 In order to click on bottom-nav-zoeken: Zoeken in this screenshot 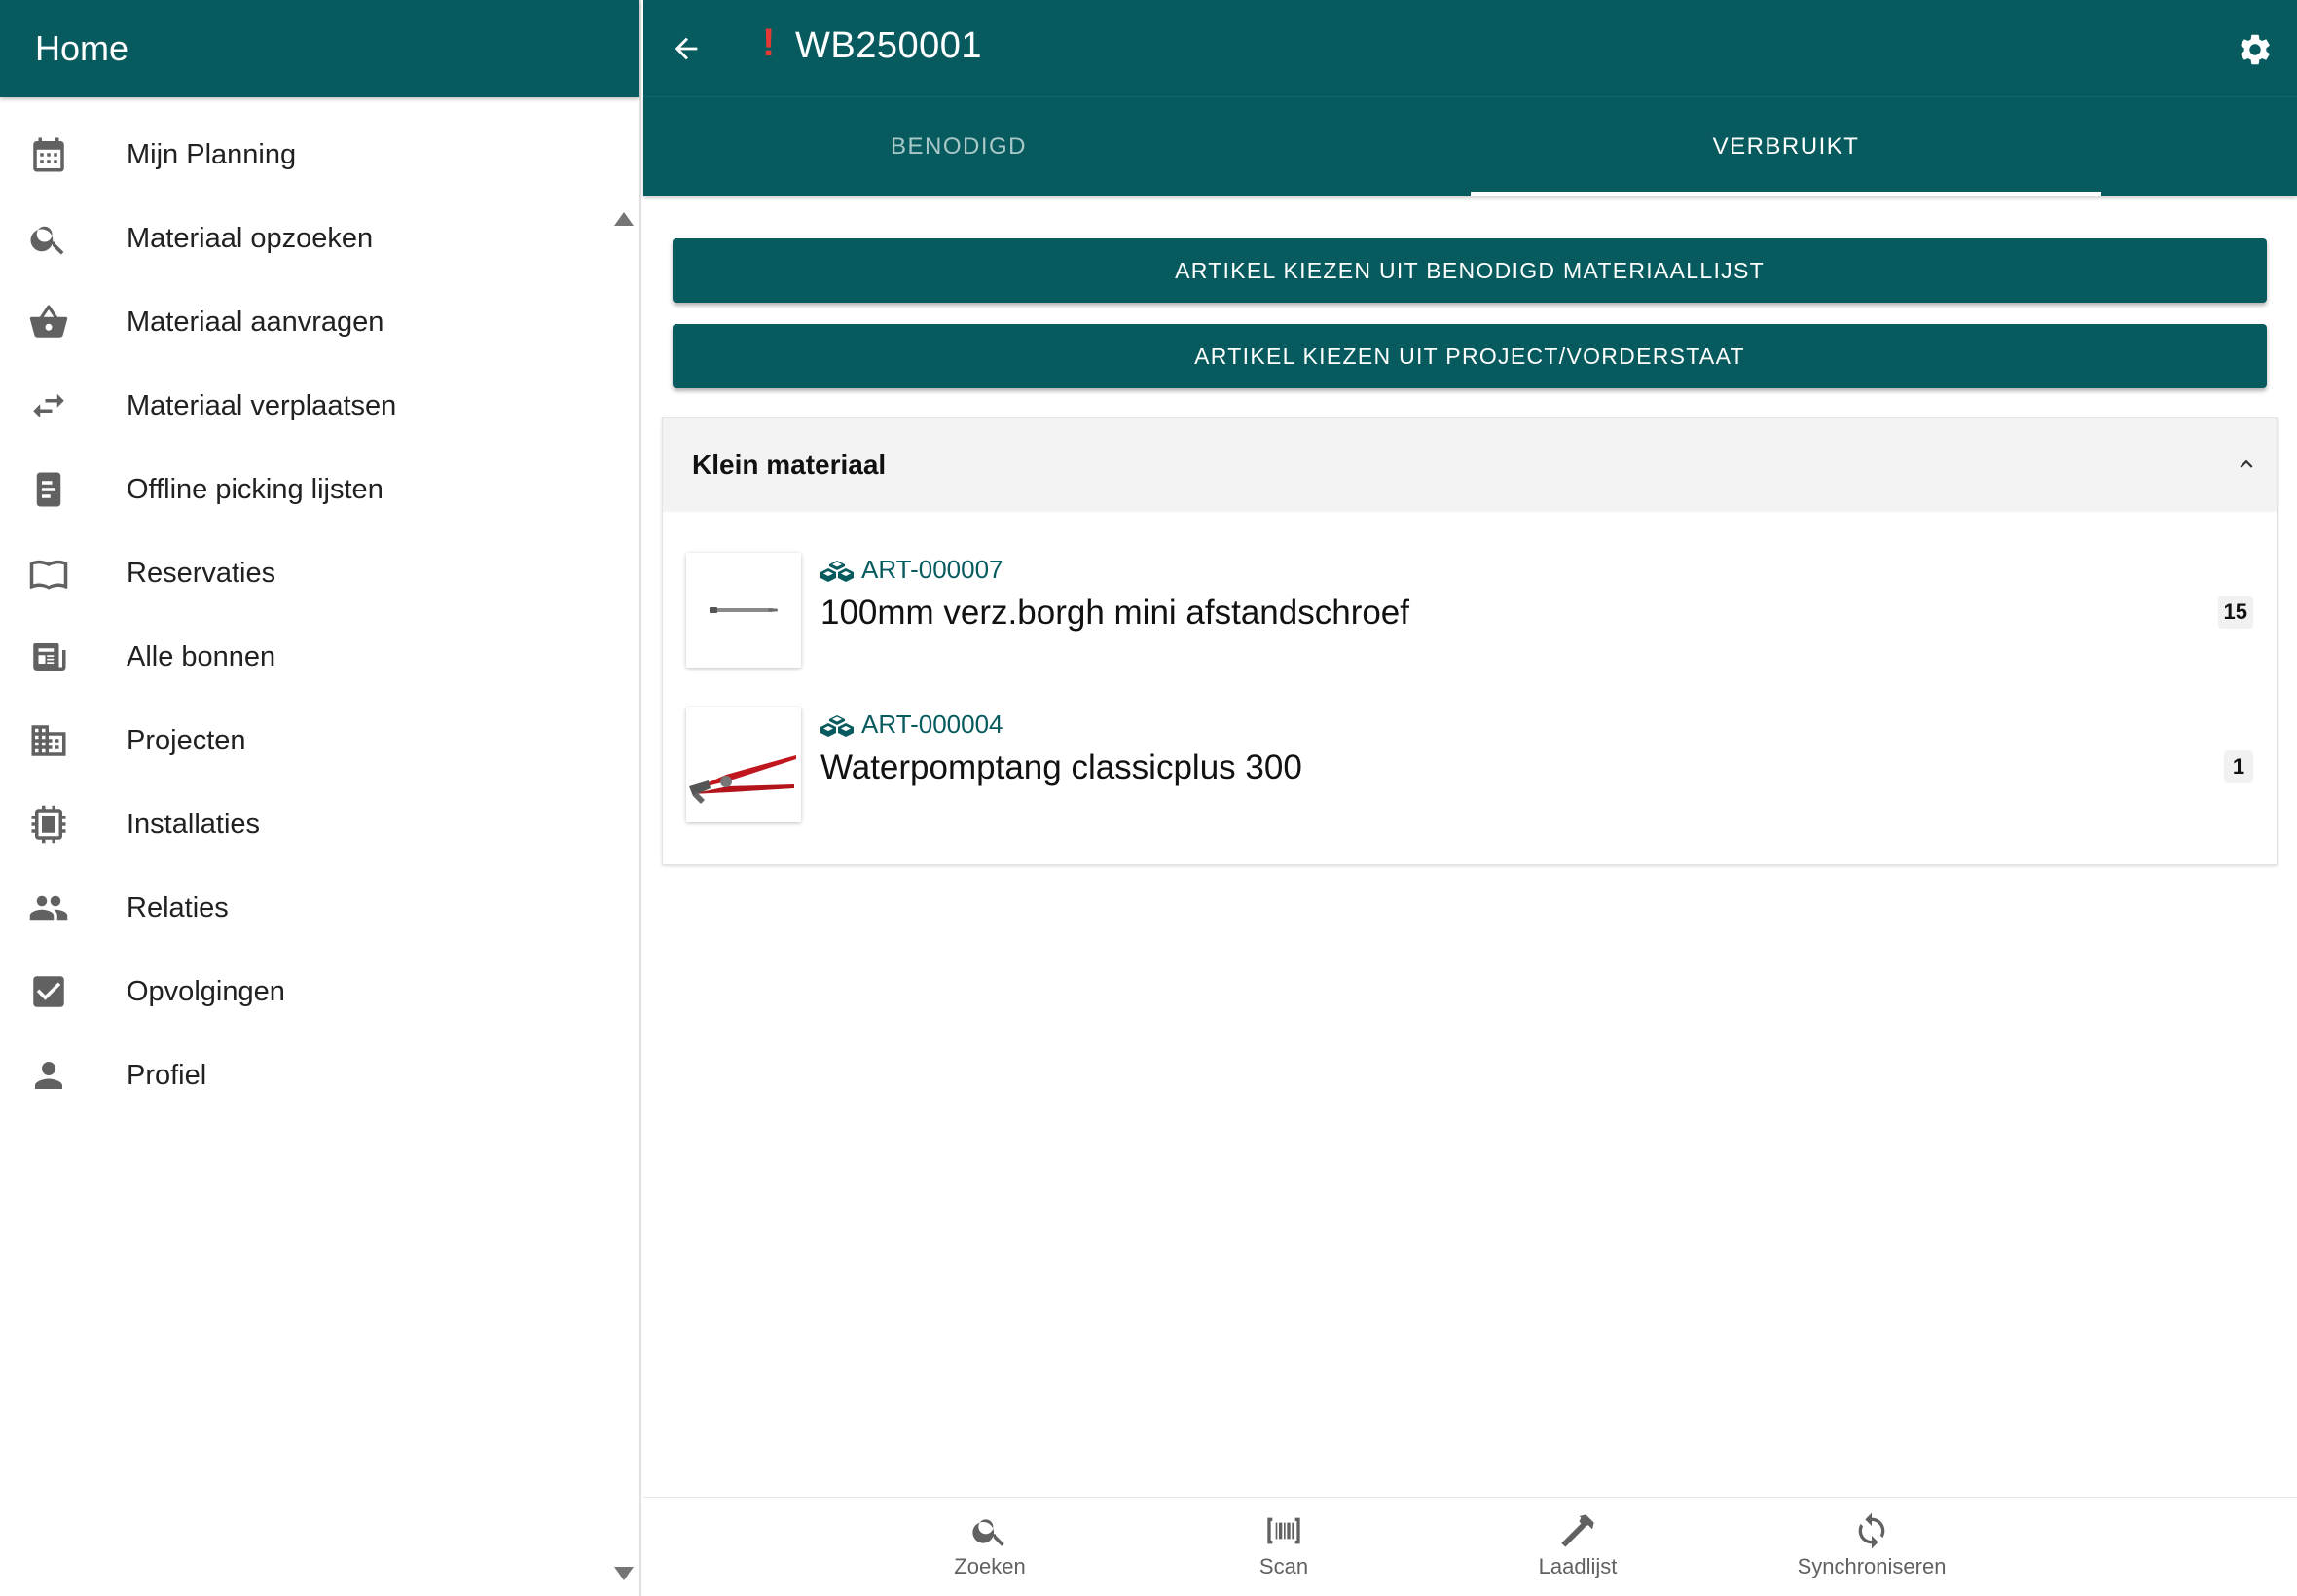, I will do `click(990, 1550)`.